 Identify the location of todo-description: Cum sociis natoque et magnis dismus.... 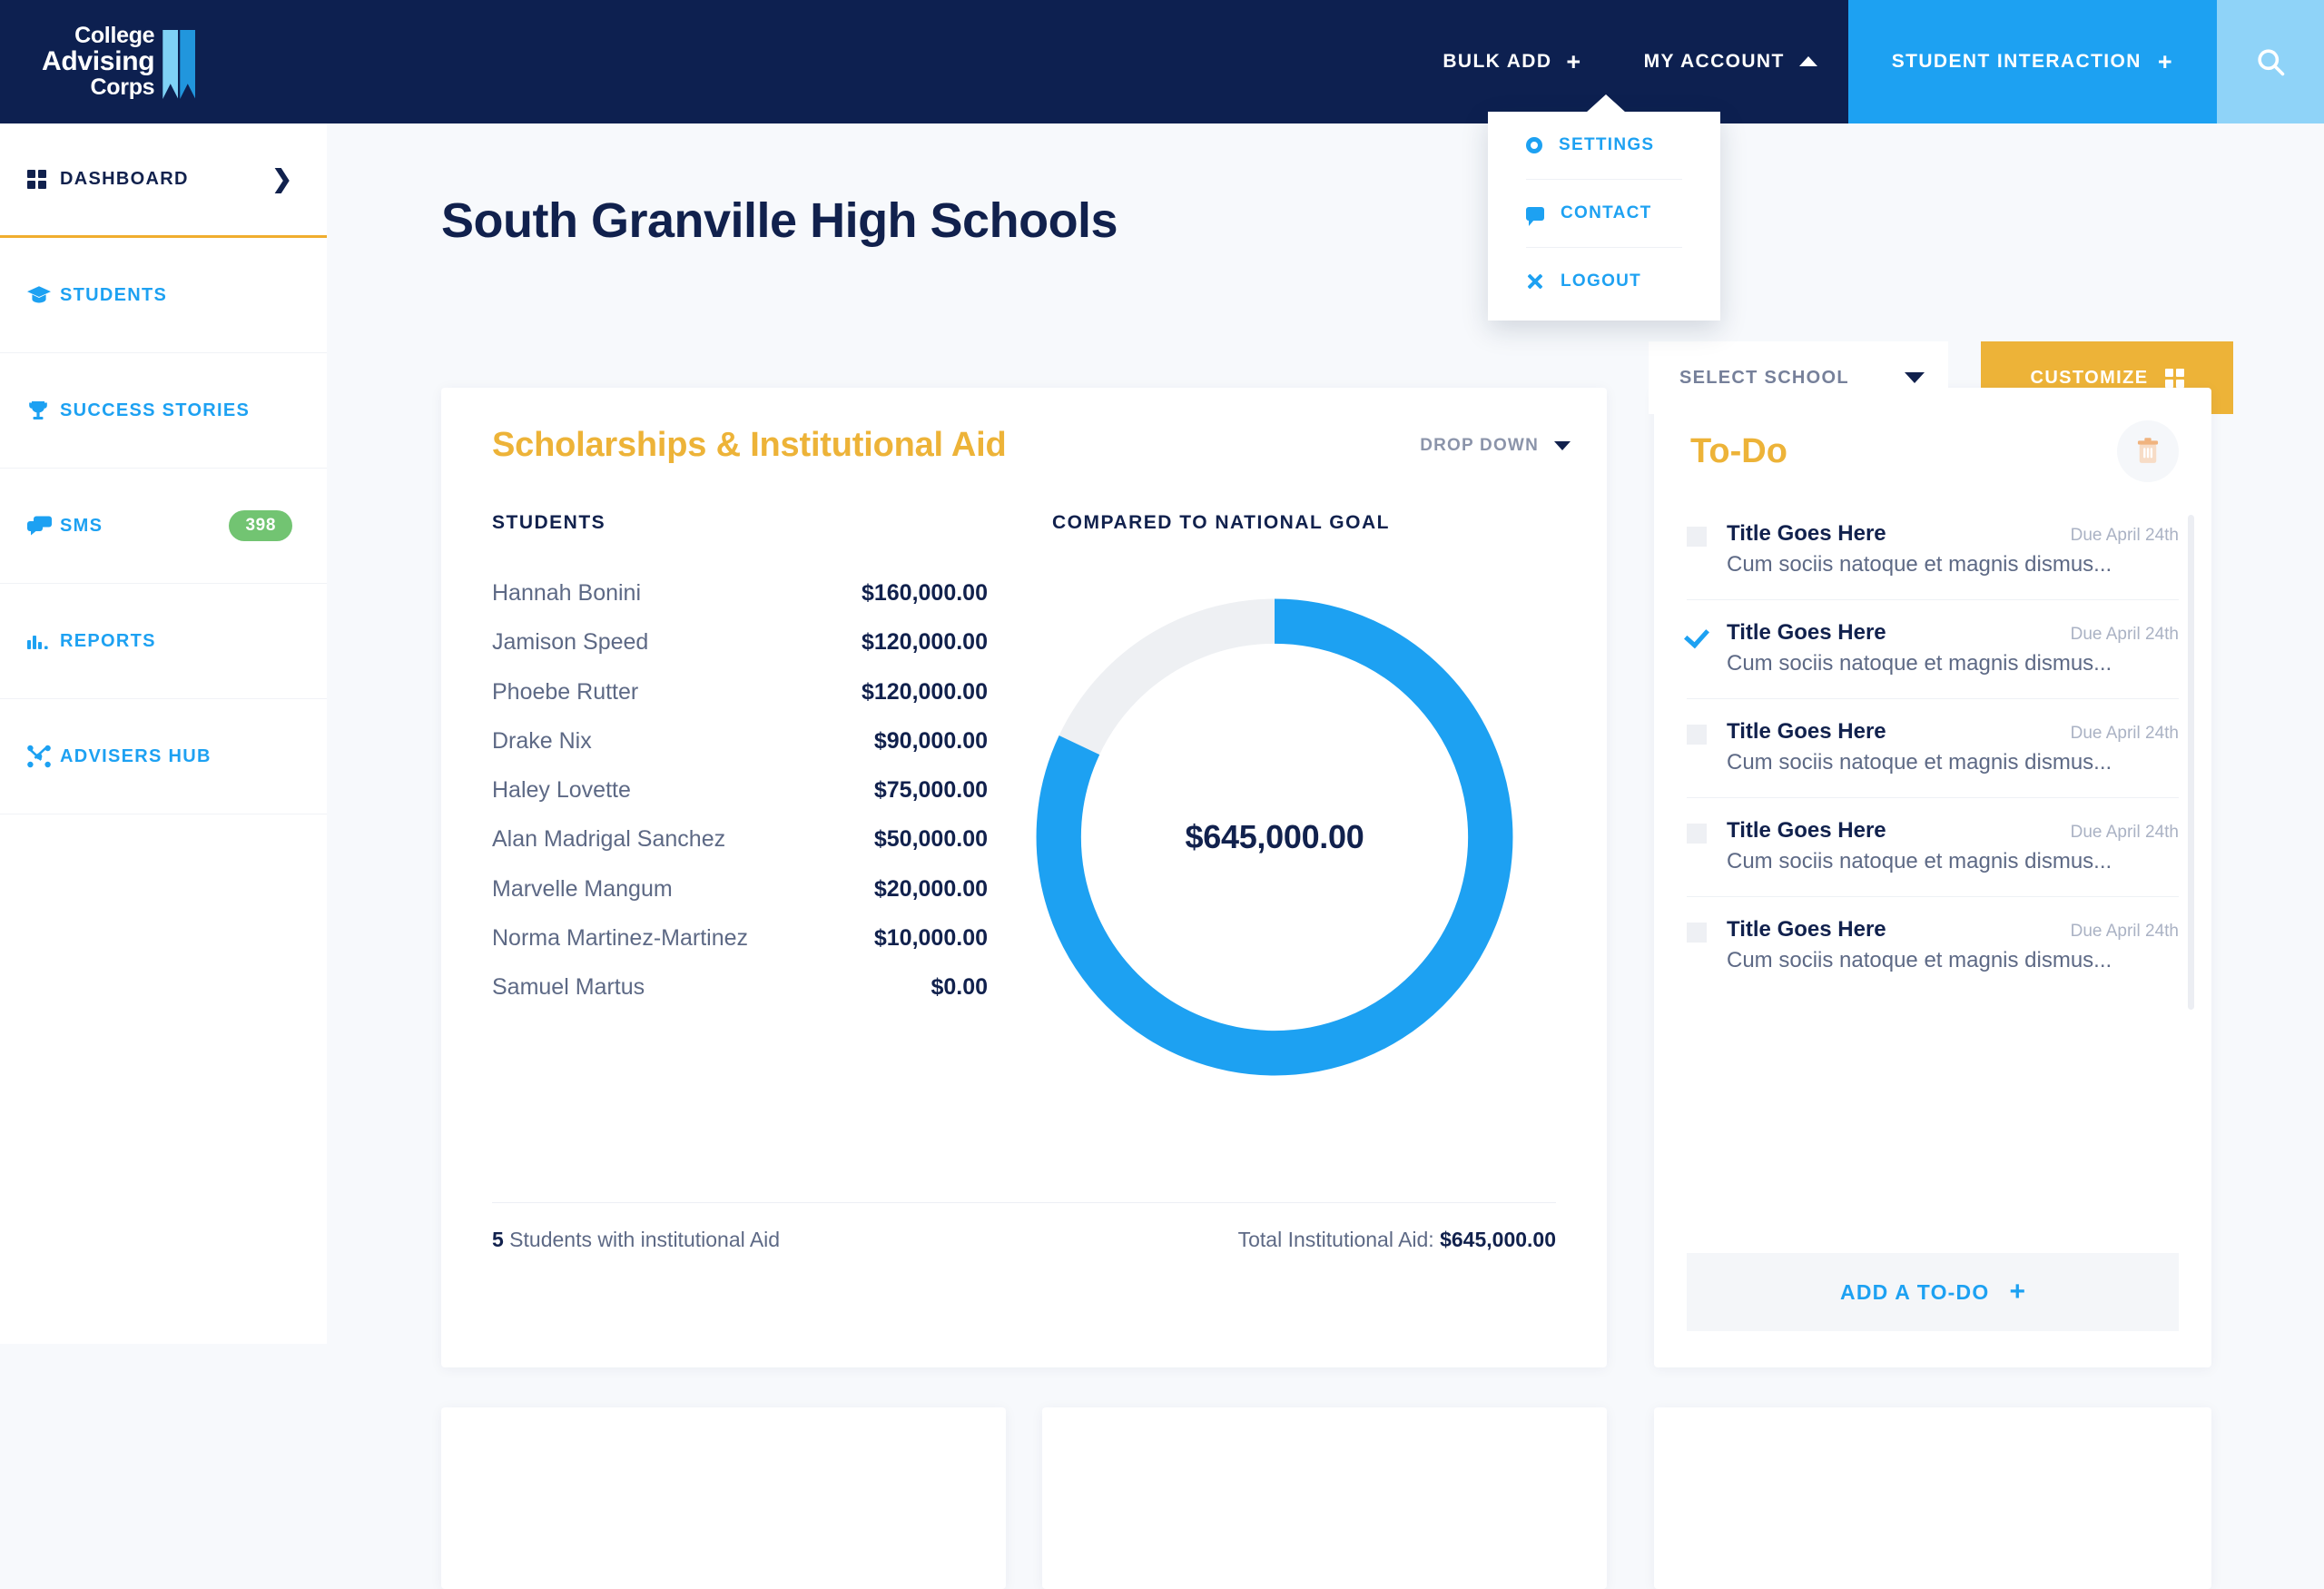
(1919, 564).